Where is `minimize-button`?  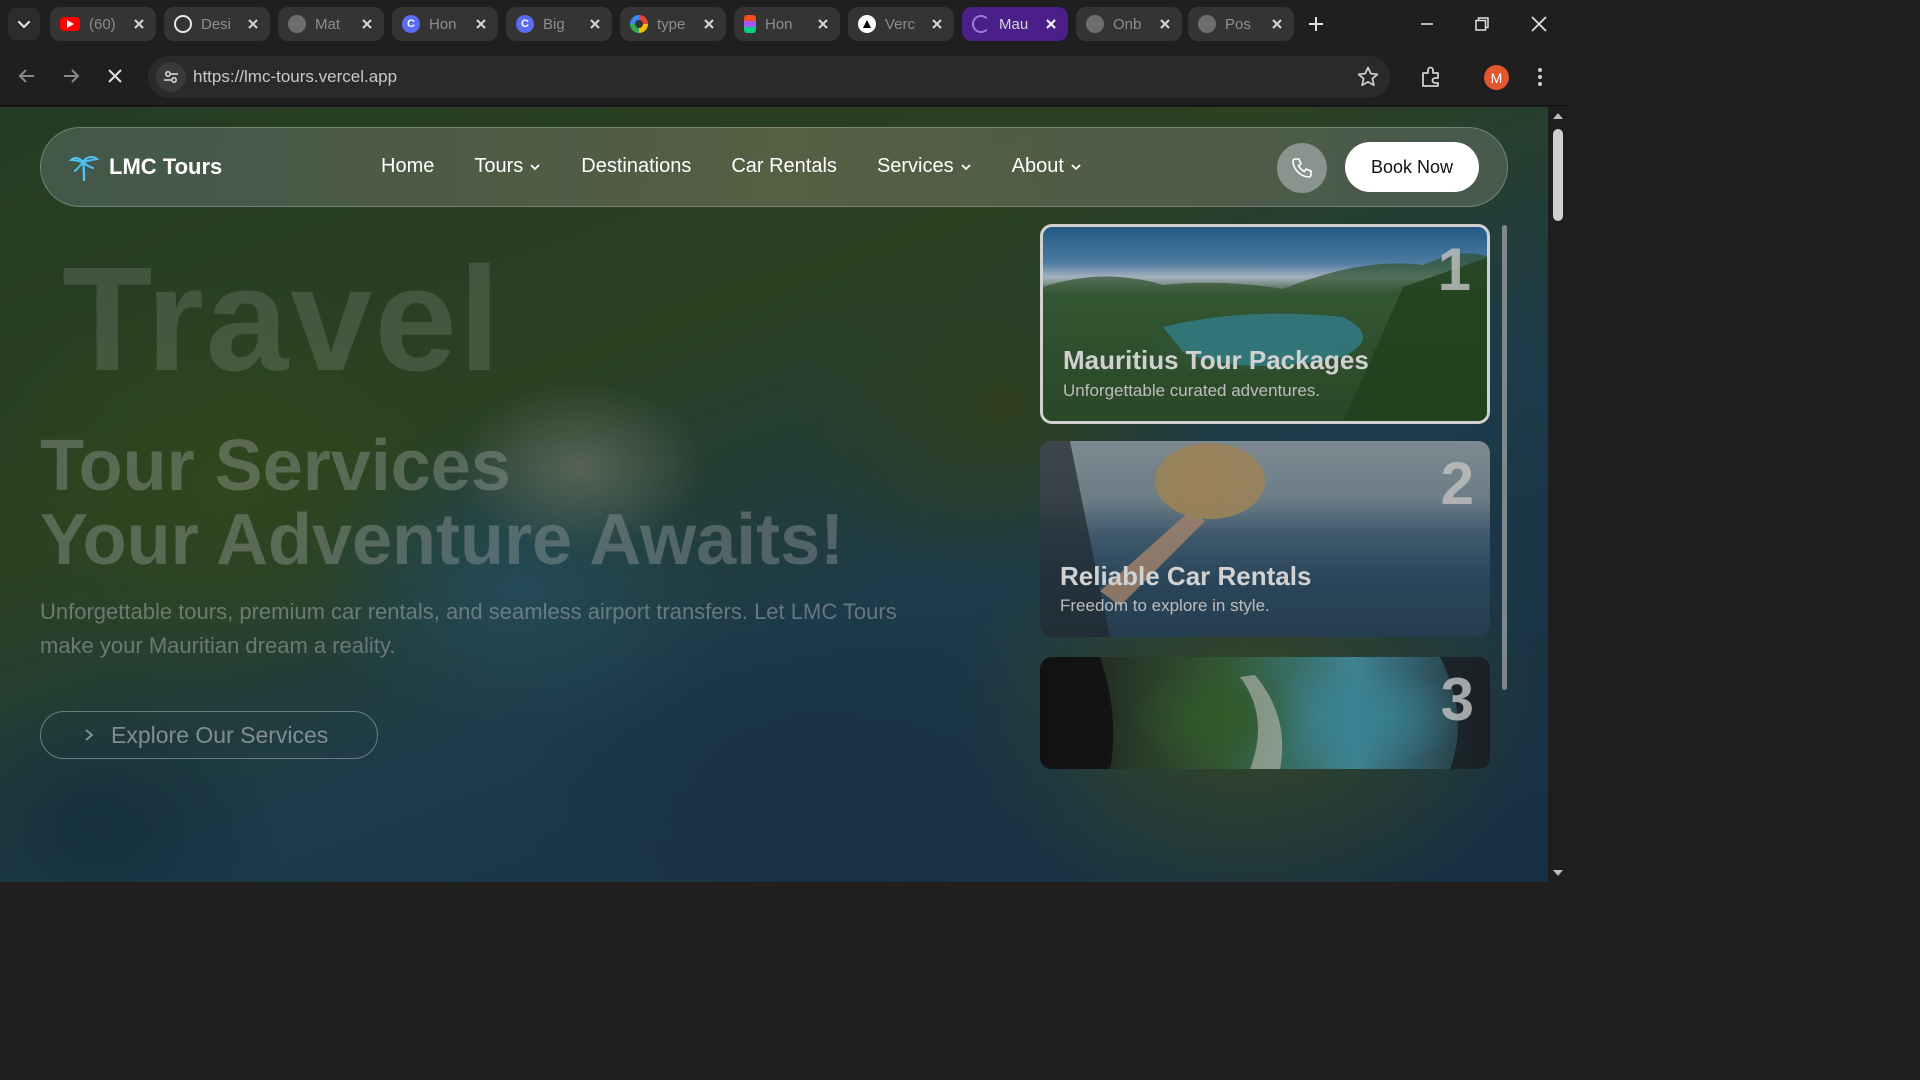 minimize-button is located at coordinates (1427, 24).